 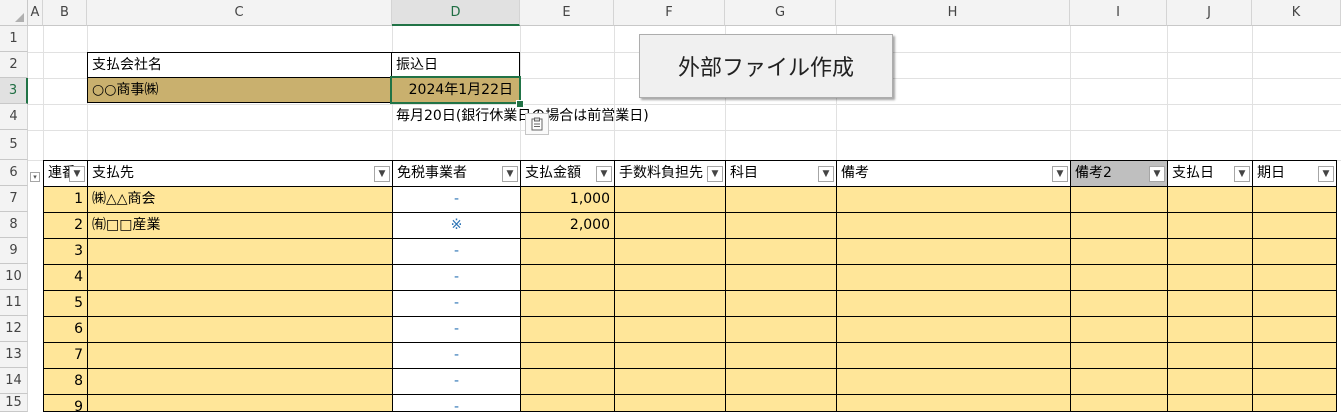 What do you see at coordinates (1119, 173) in the screenshot?
I see `th-remarks2: 備考2 ▼` at bounding box center [1119, 173].